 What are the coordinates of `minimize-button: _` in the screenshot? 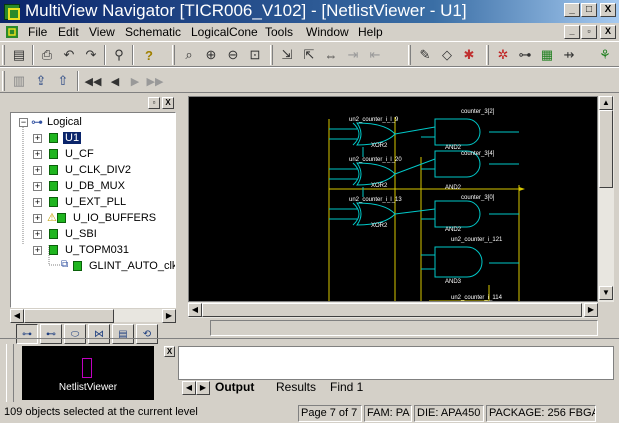 It's located at (572, 10).